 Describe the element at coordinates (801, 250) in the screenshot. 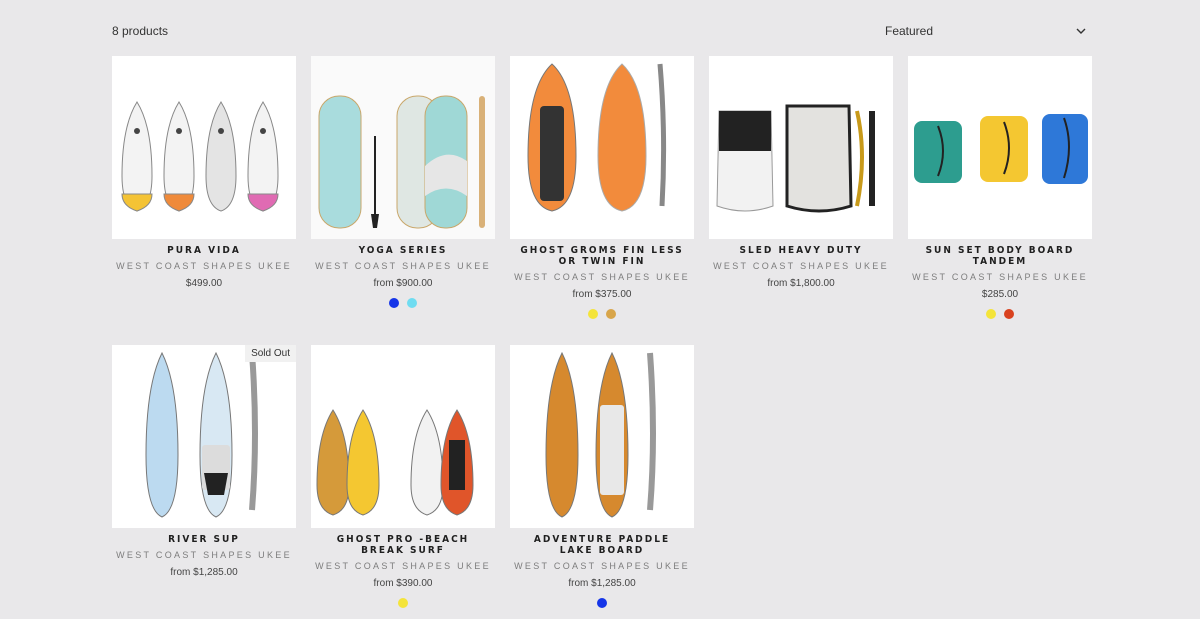

I see `product-title: SLED HEAVY DUTY` at that location.